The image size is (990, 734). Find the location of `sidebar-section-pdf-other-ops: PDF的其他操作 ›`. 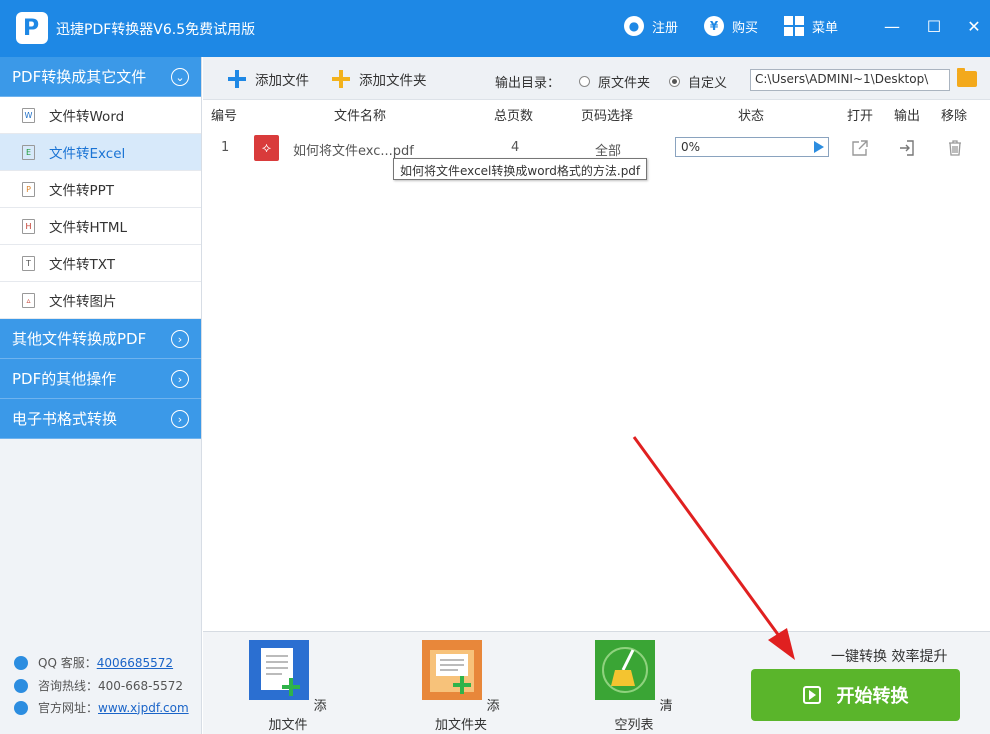

sidebar-section-pdf-other-ops: PDF的其他操作 › is located at coordinates (100, 379).